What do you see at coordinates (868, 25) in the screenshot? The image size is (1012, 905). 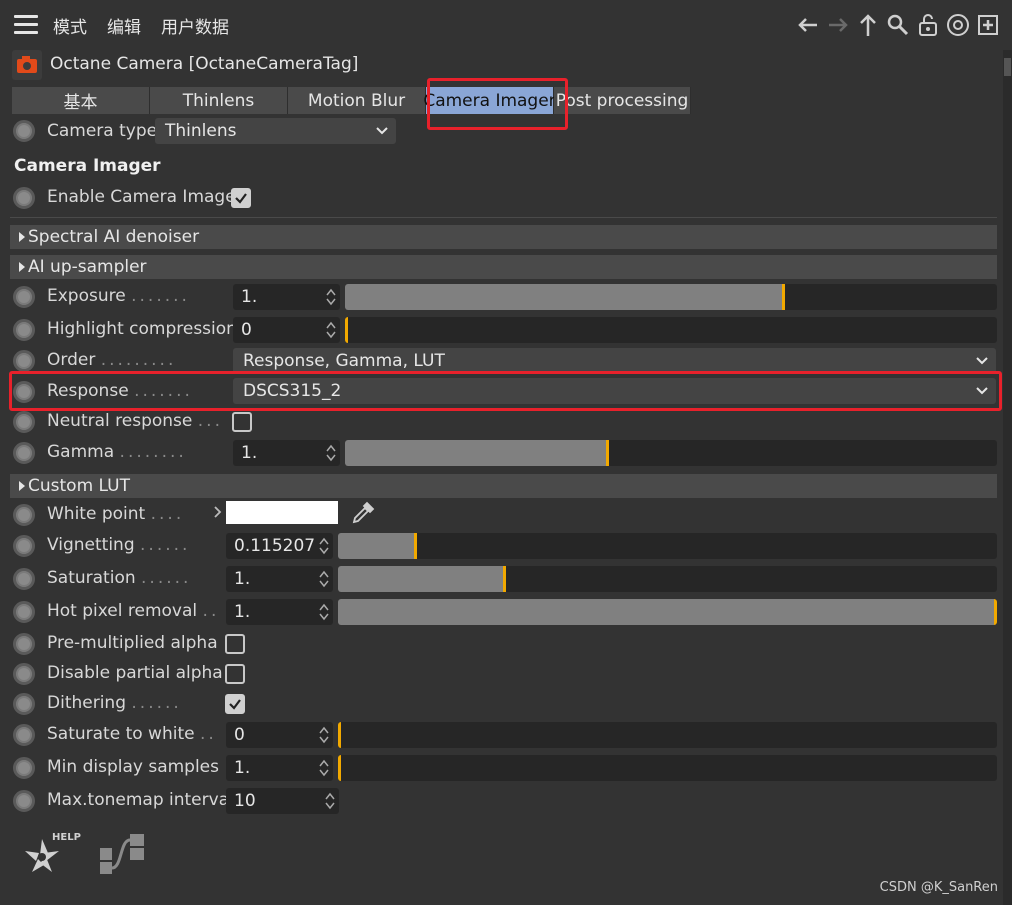 I see `up-arrow-icon` at bounding box center [868, 25].